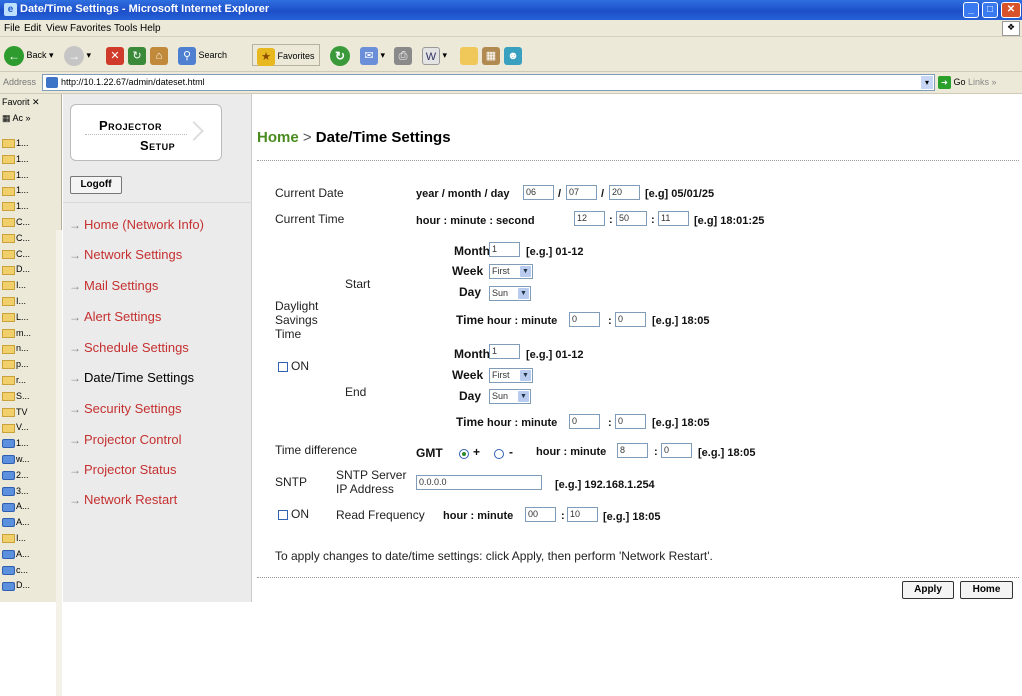 The width and height of the screenshot is (1022, 696). Describe the element at coordinates (630, 421) in the screenshot. I see `end-minute-input: 0` at that location.